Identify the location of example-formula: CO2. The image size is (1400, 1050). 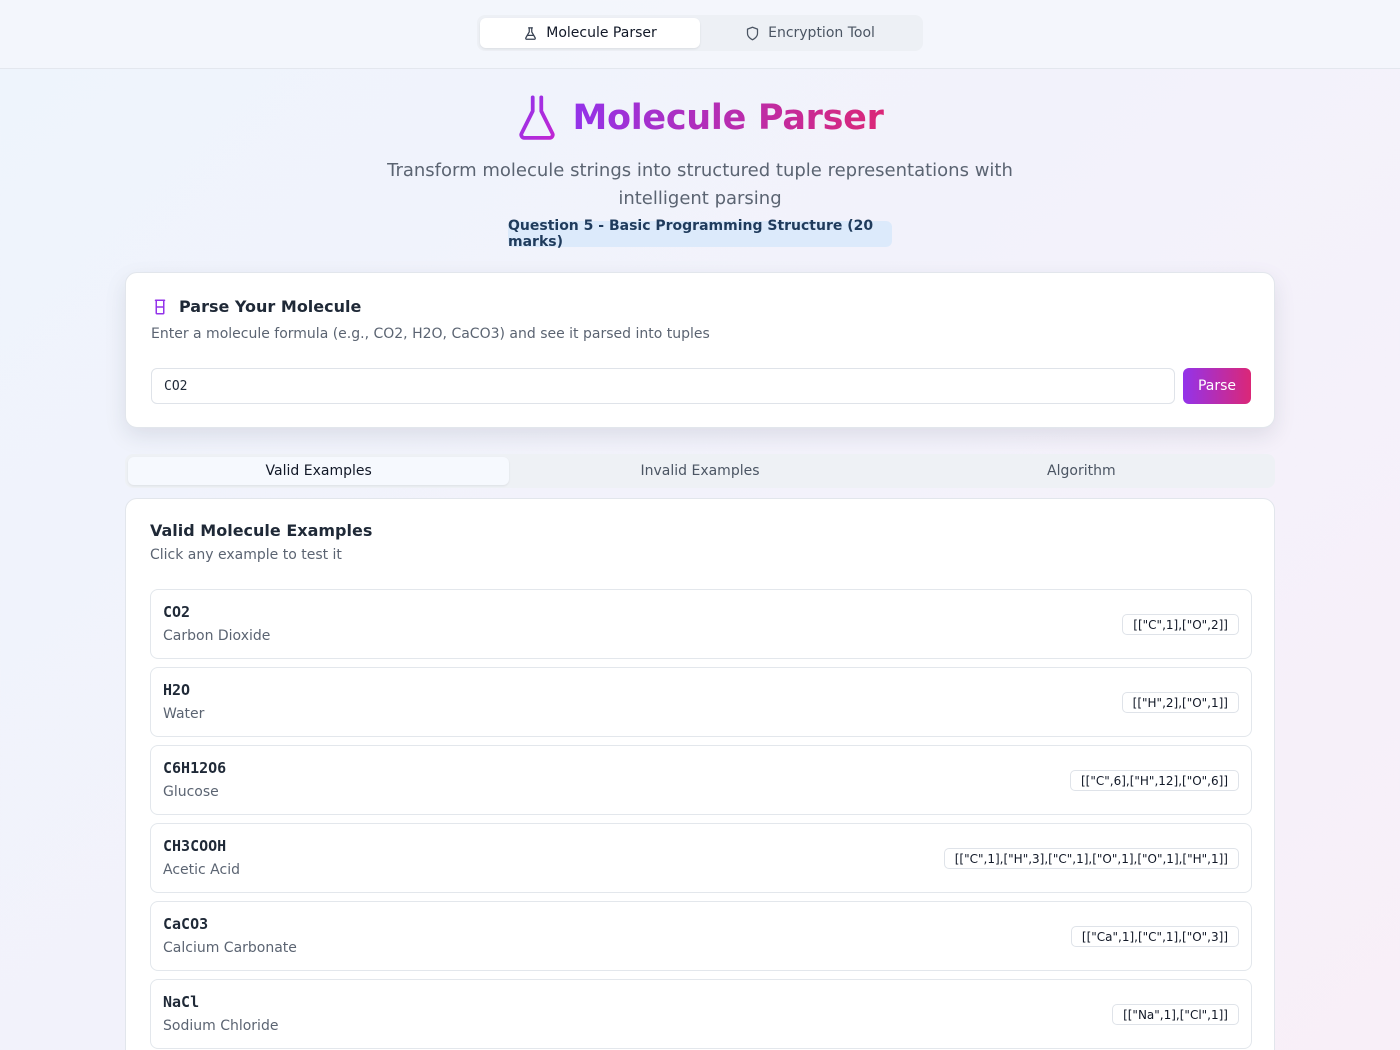
(177, 612).